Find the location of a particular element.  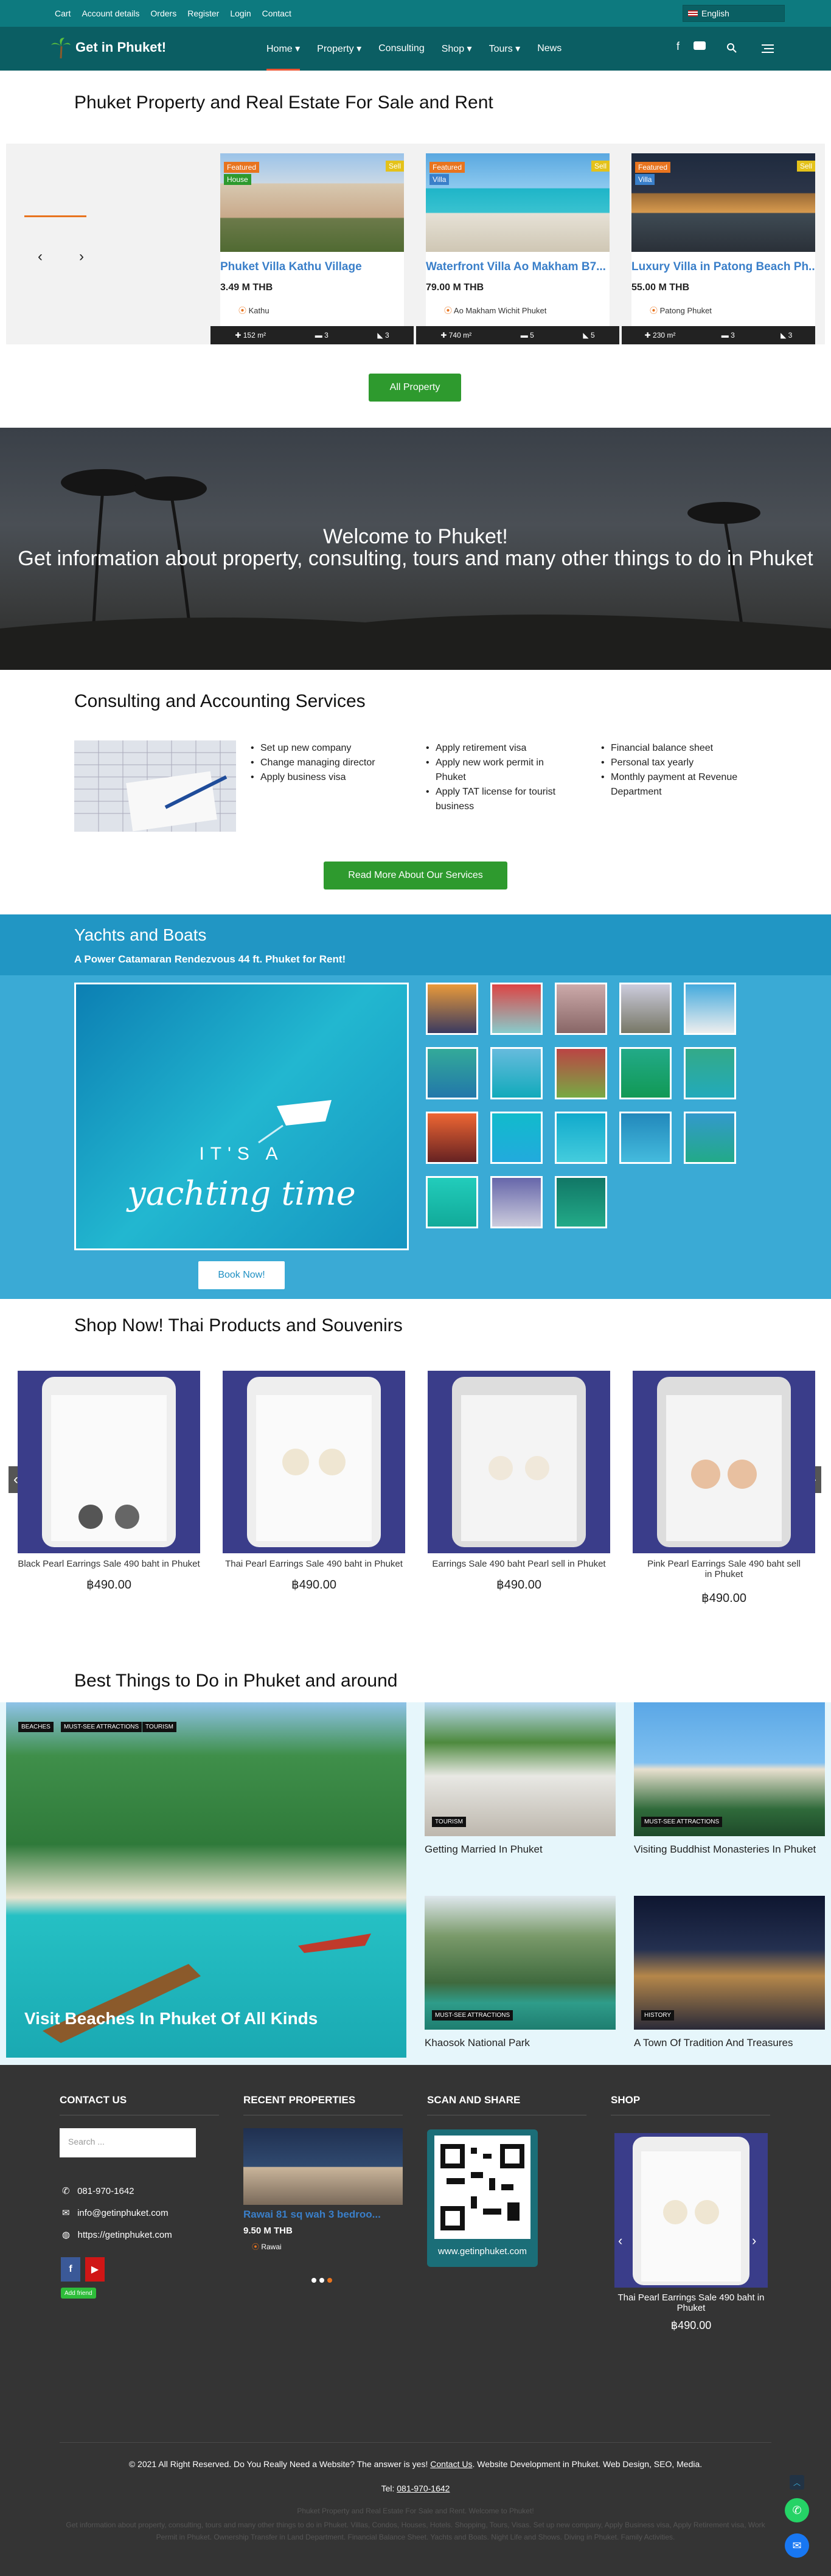

read-more-services-button: Read More About Our Services is located at coordinates (415, 875).